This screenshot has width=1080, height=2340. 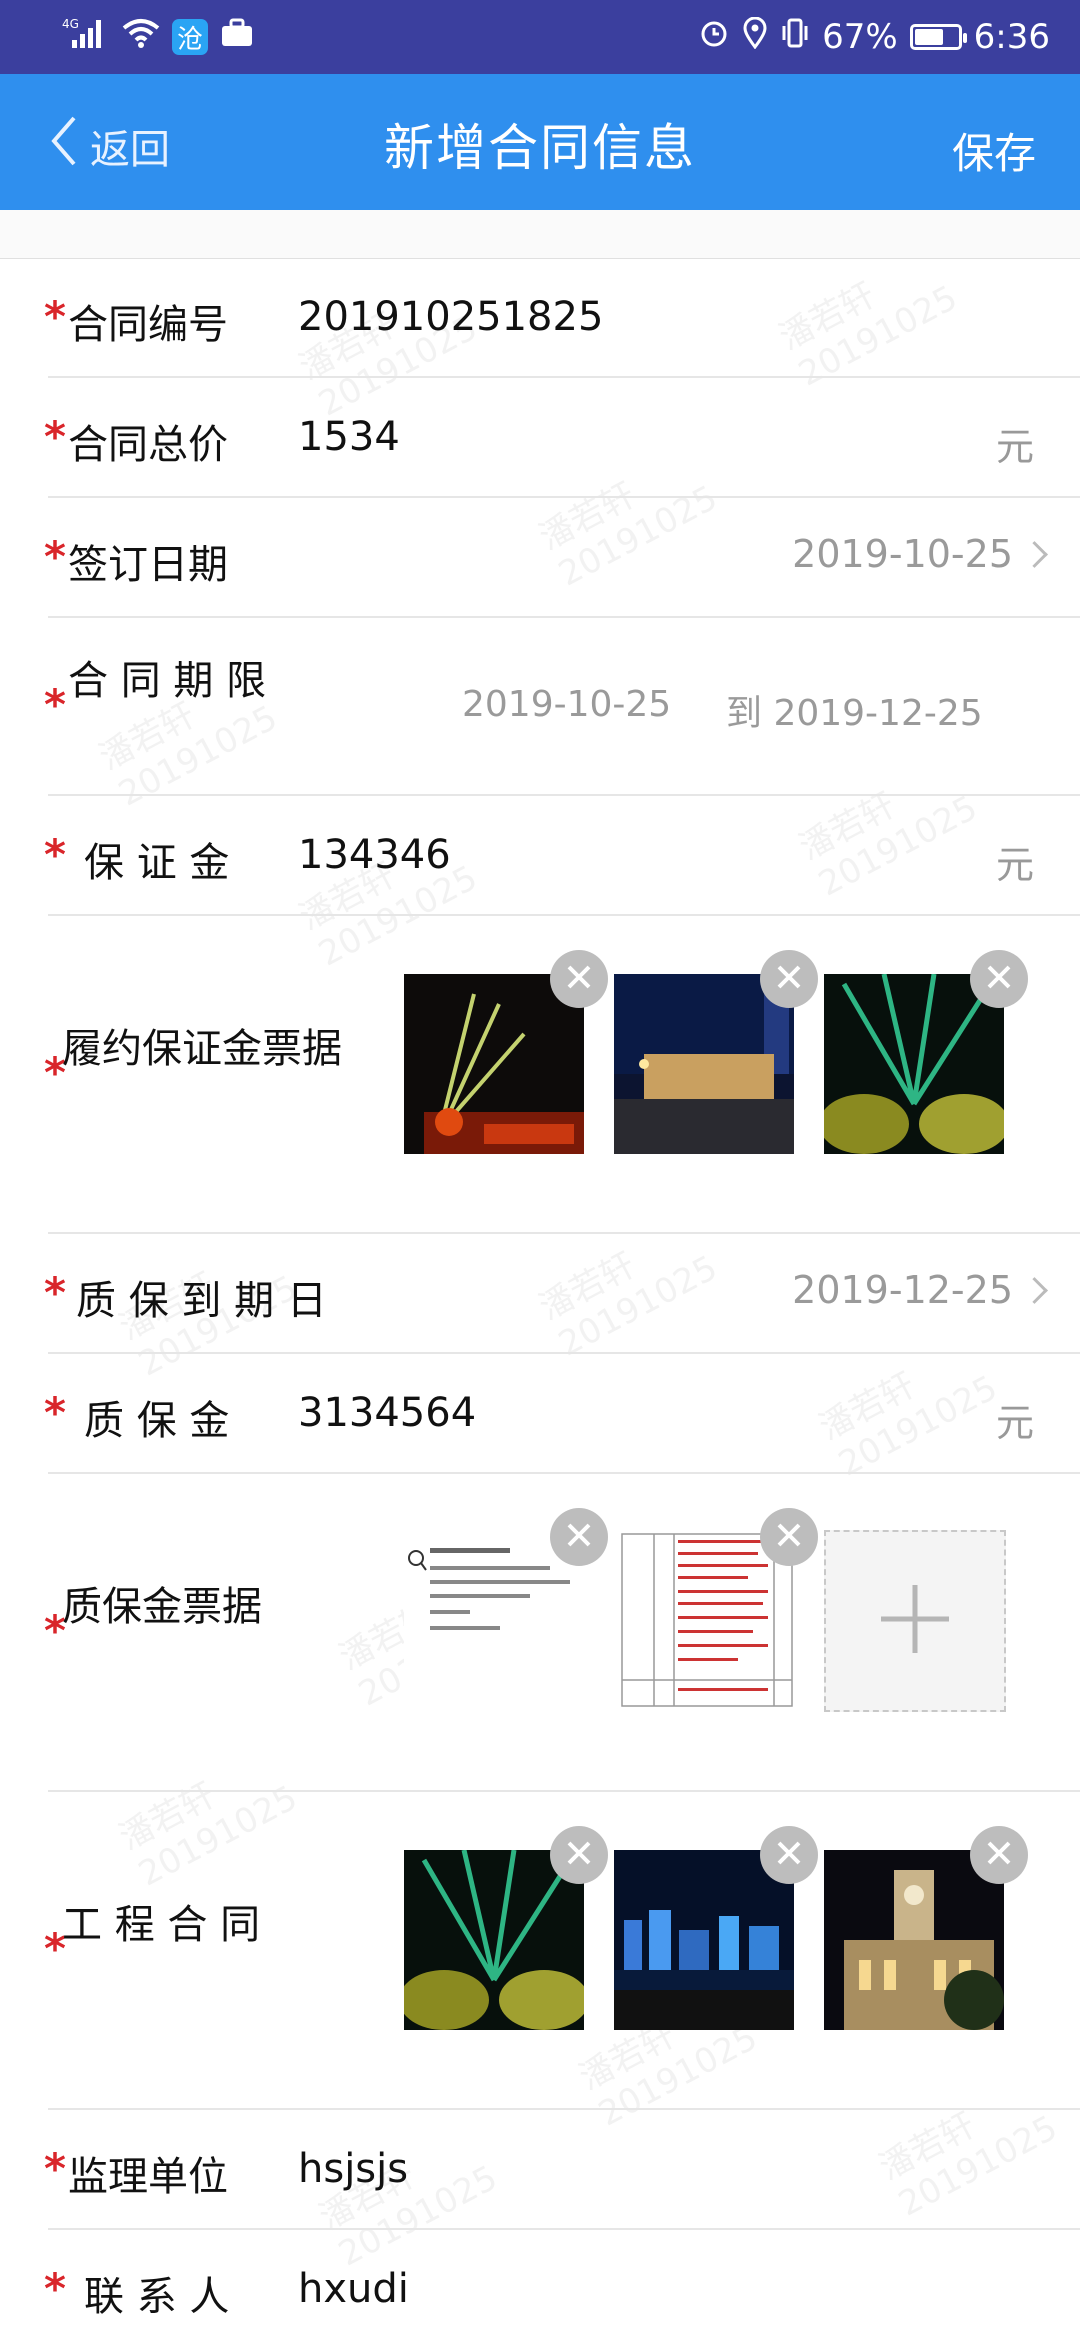 What do you see at coordinates (190, 37) in the screenshot?
I see `app-badge-icon: 沧` at bounding box center [190, 37].